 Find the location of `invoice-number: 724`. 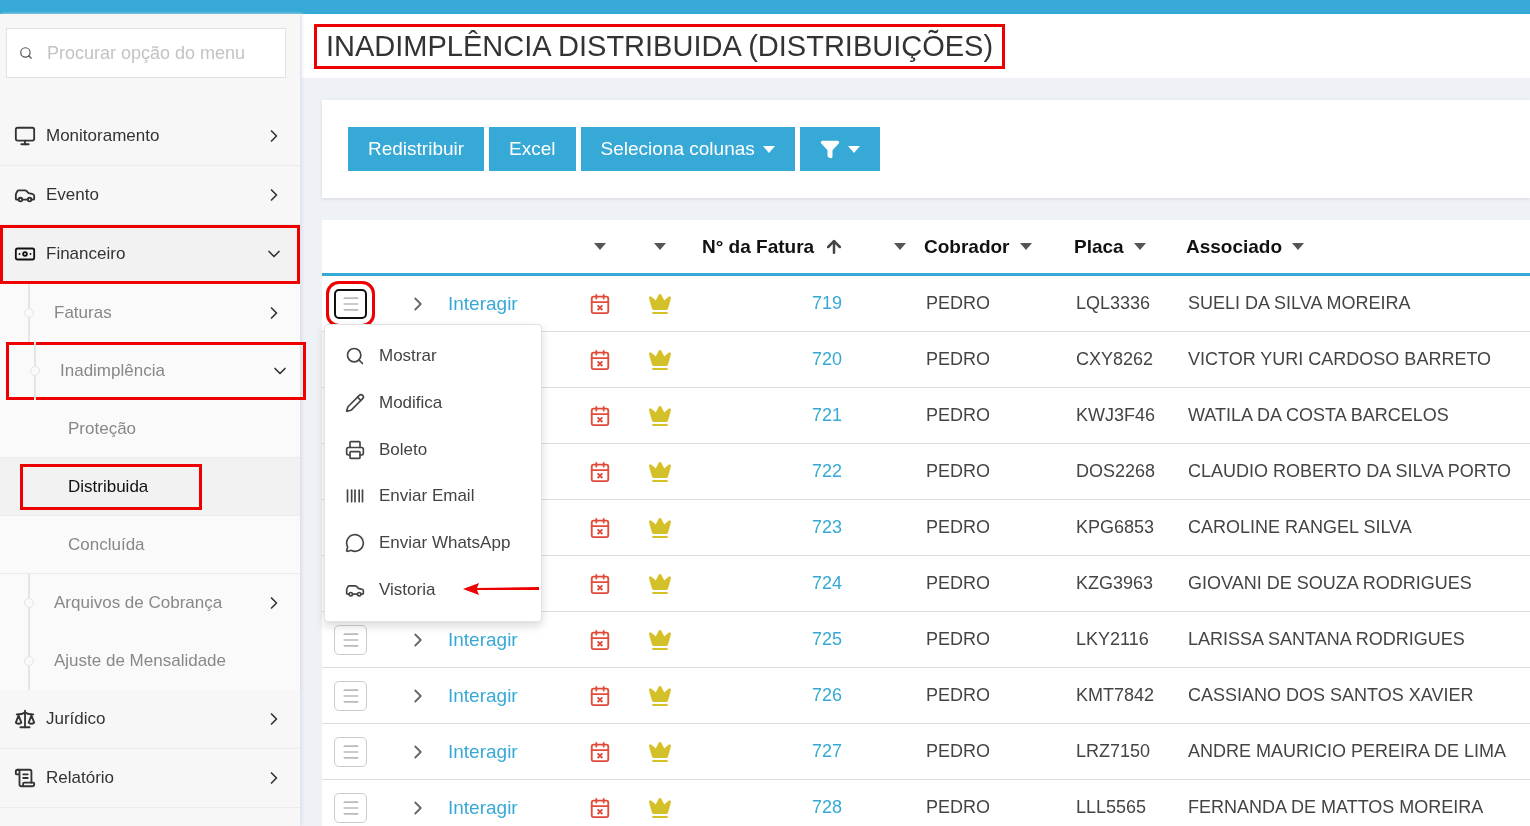

invoice-number: 724 is located at coordinates (826, 583).